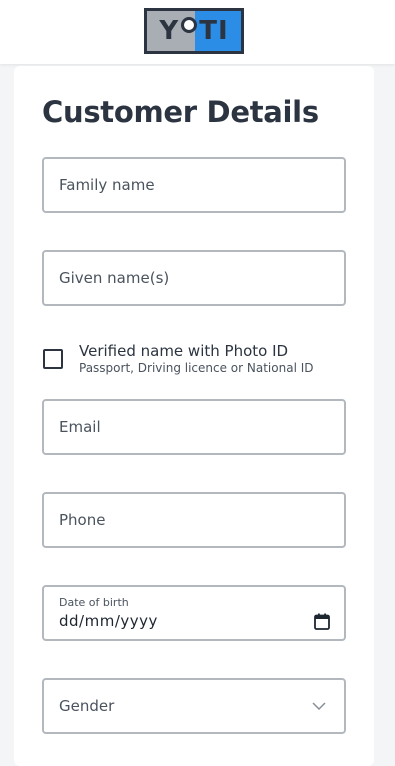 The image size is (395, 766). I want to click on verified-photo-id-checkbox, so click(53, 359).